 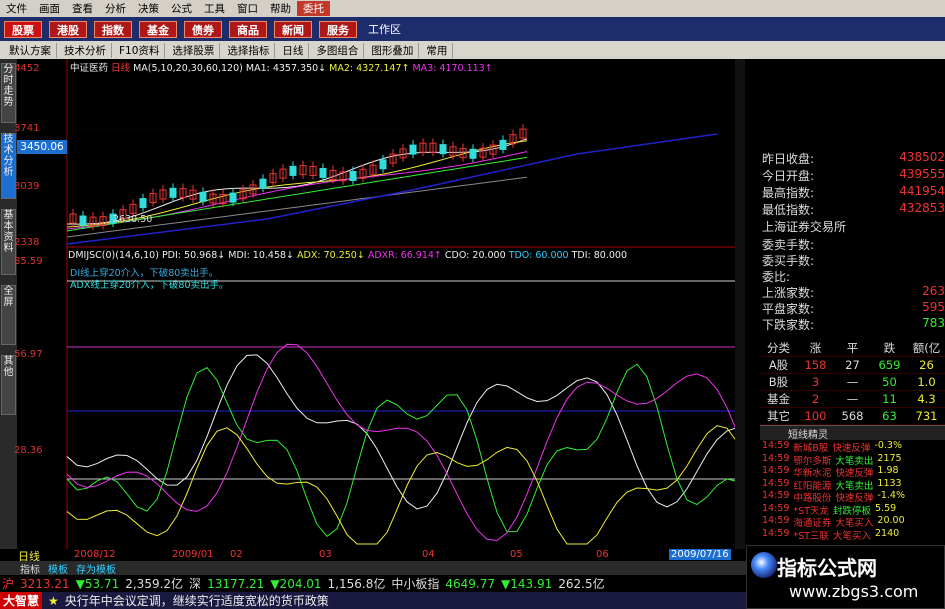 What do you see at coordinates (853, 324) in the screenshot?
I see `breadth-row: 下跌家数: 783` at bounding box center [853, 324].